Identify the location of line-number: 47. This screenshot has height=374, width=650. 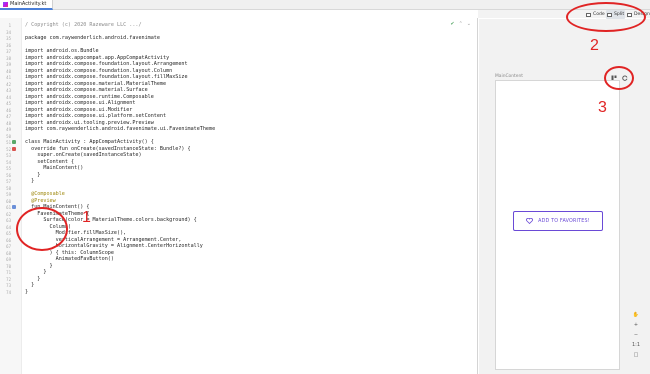
(8, 116).